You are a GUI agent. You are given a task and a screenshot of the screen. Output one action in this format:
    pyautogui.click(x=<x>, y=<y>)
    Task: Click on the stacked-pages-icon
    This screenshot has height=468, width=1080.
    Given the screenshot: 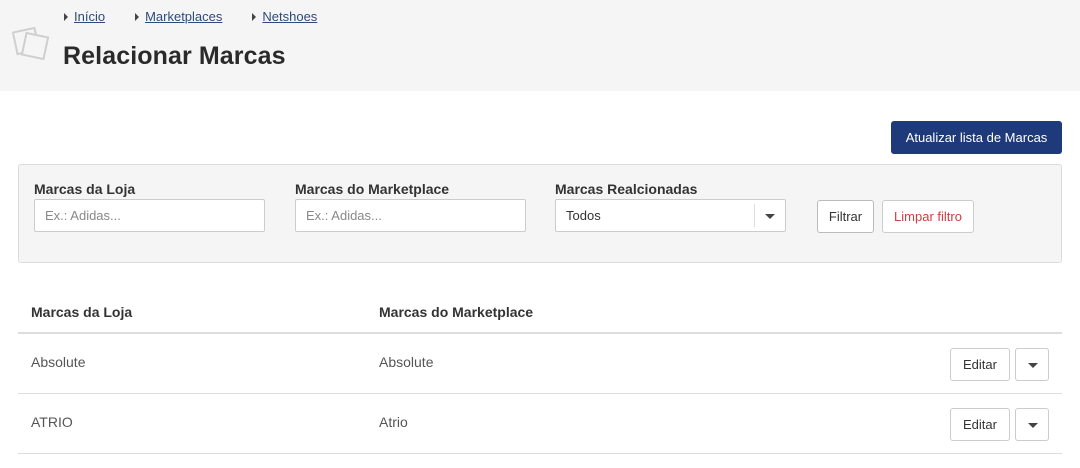 What is the action you would take?
    pyautogui.click(x=31, y=43)
    